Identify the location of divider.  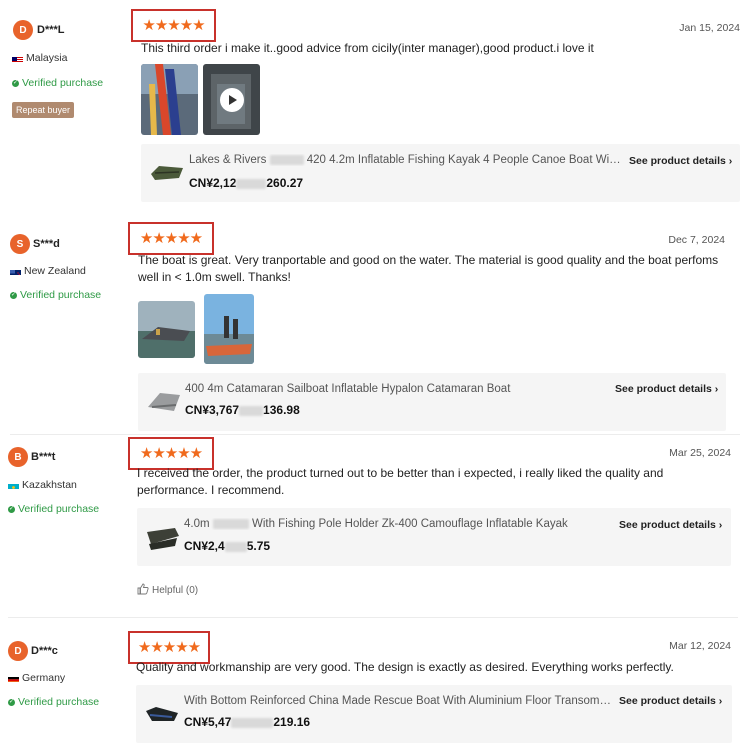
(373, 617).